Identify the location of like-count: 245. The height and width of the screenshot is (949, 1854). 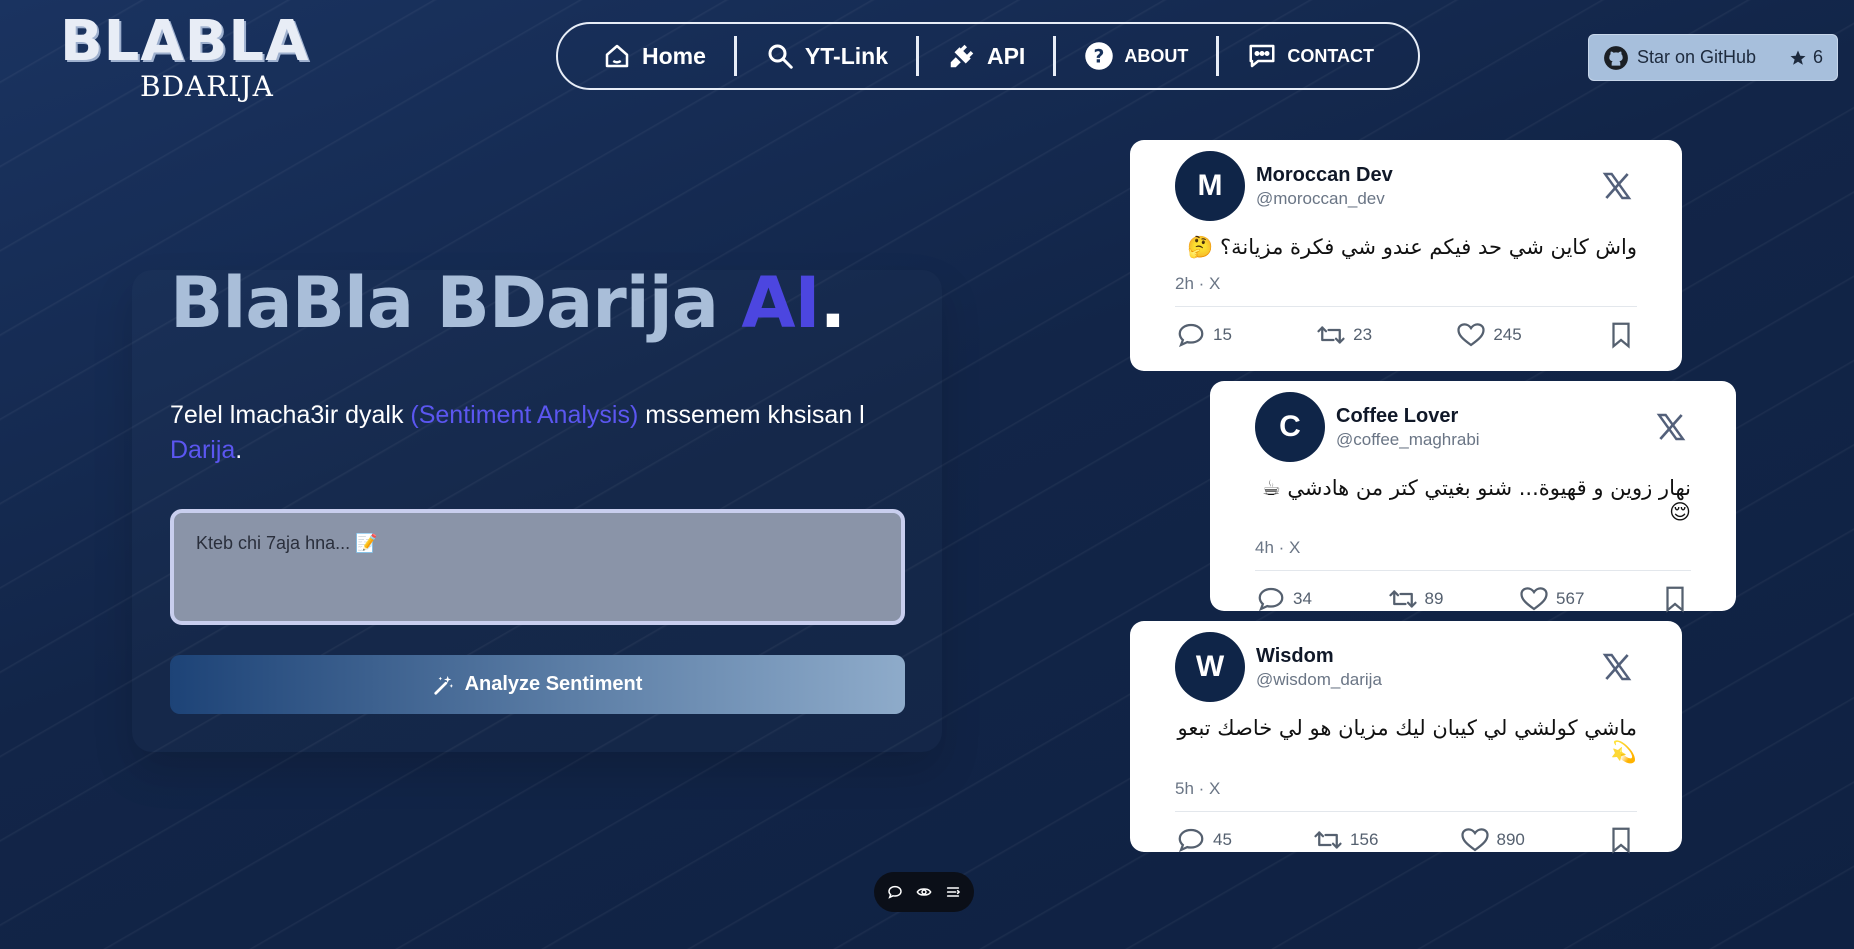
(1507, 334).